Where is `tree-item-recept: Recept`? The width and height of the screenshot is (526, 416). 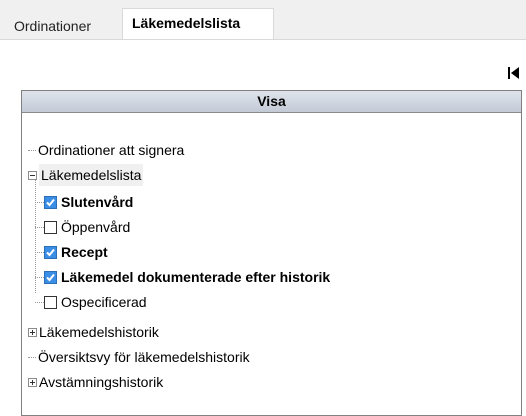 tree-item-recept: Recept is located at coordinates (71, 252).